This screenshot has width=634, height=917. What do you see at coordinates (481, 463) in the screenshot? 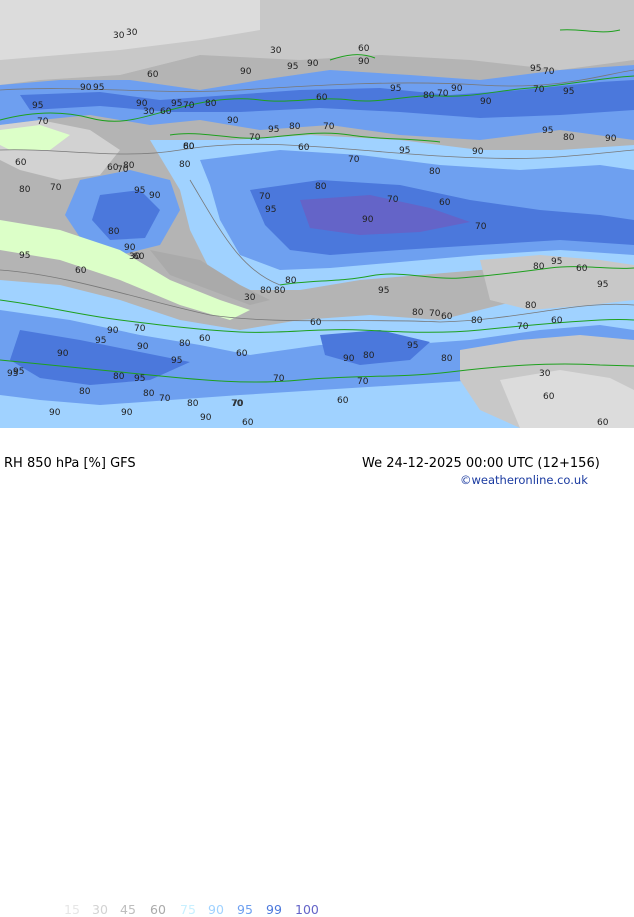
I see `forecast-datetime: We 24-12-2025 00:00 UTC (12+156)` at bounding box center [481, 463].